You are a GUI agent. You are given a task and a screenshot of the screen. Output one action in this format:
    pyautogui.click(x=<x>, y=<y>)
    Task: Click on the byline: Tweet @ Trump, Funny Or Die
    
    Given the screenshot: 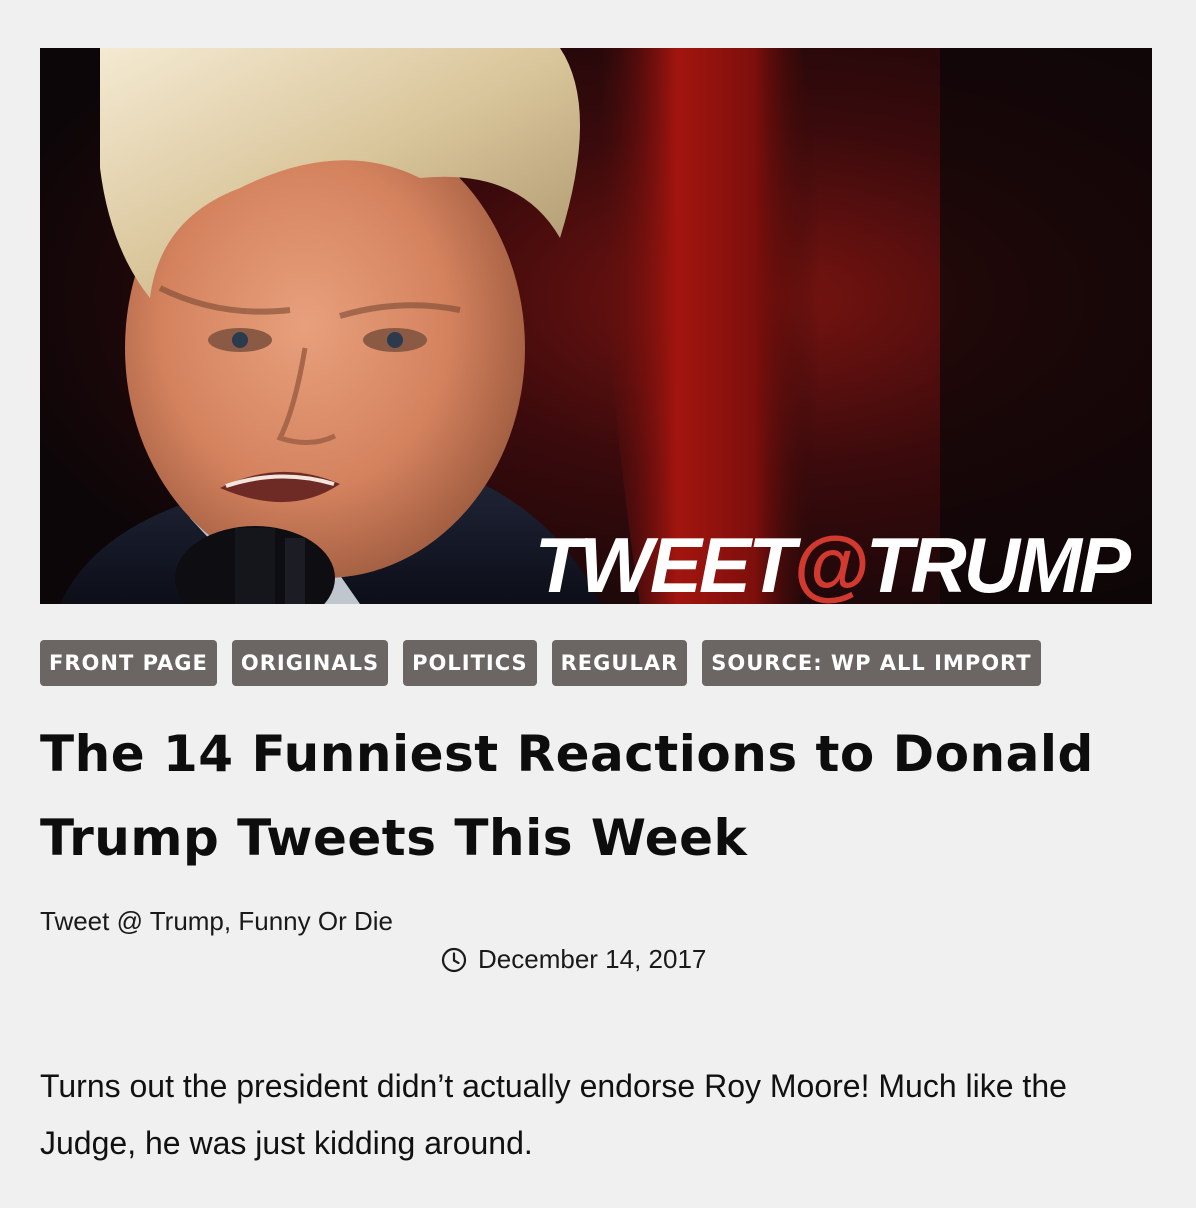 What is the action you would take?
    pyautogui.click(x=216, y=921)
    